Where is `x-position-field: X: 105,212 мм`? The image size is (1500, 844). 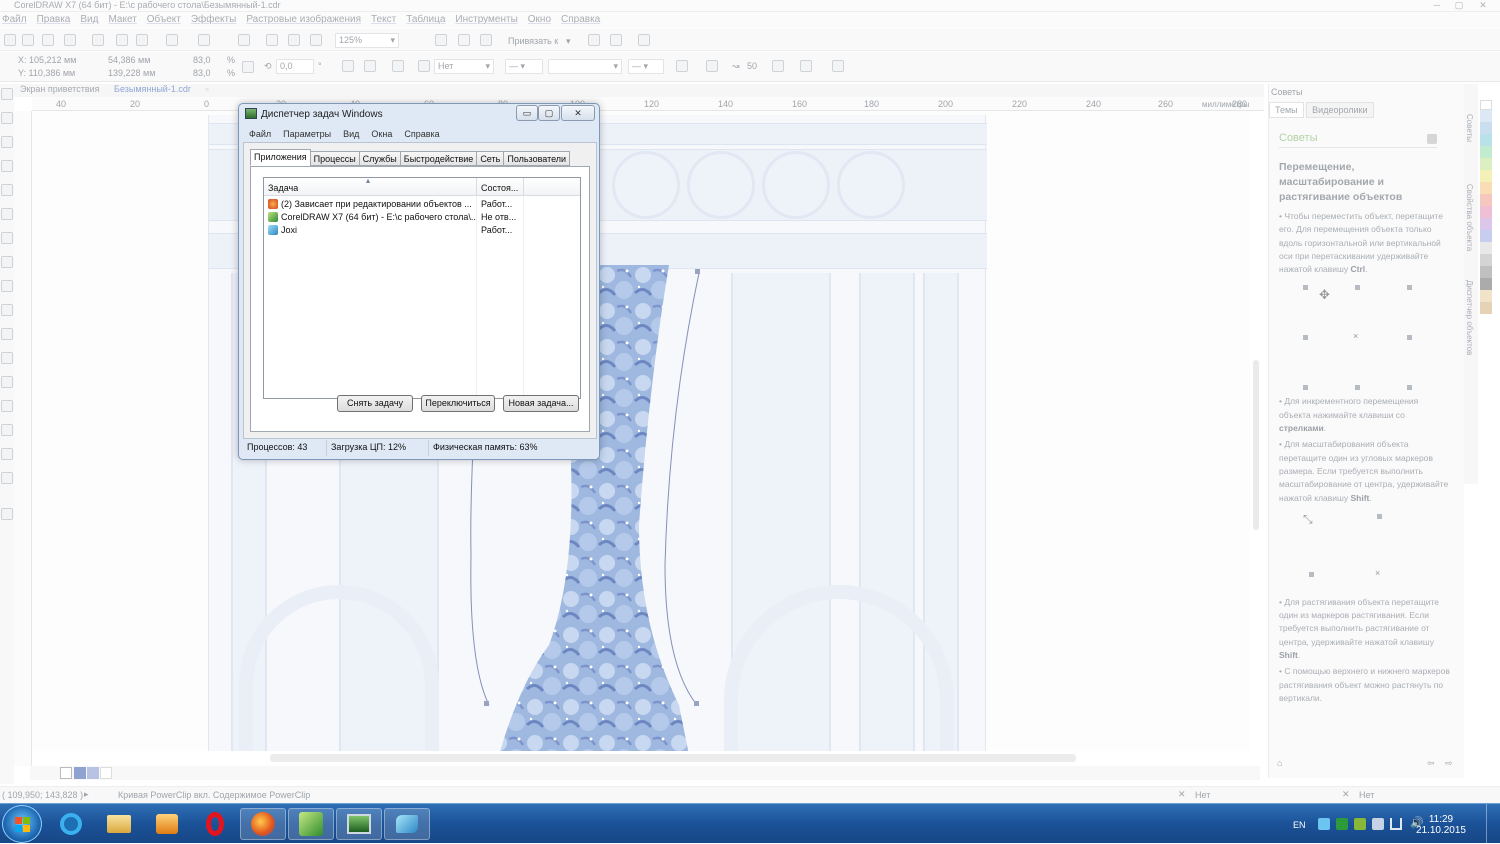
x-position-field: X: 105,212 мм is located at coordinates (47, 60).